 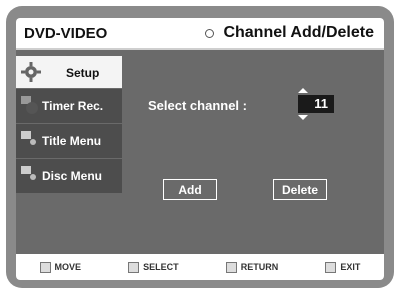 What do you see at coordinates (197, 105) in the screenshot?
I see `select-channel-label: Select channel :` at bounding box center [197, 105].